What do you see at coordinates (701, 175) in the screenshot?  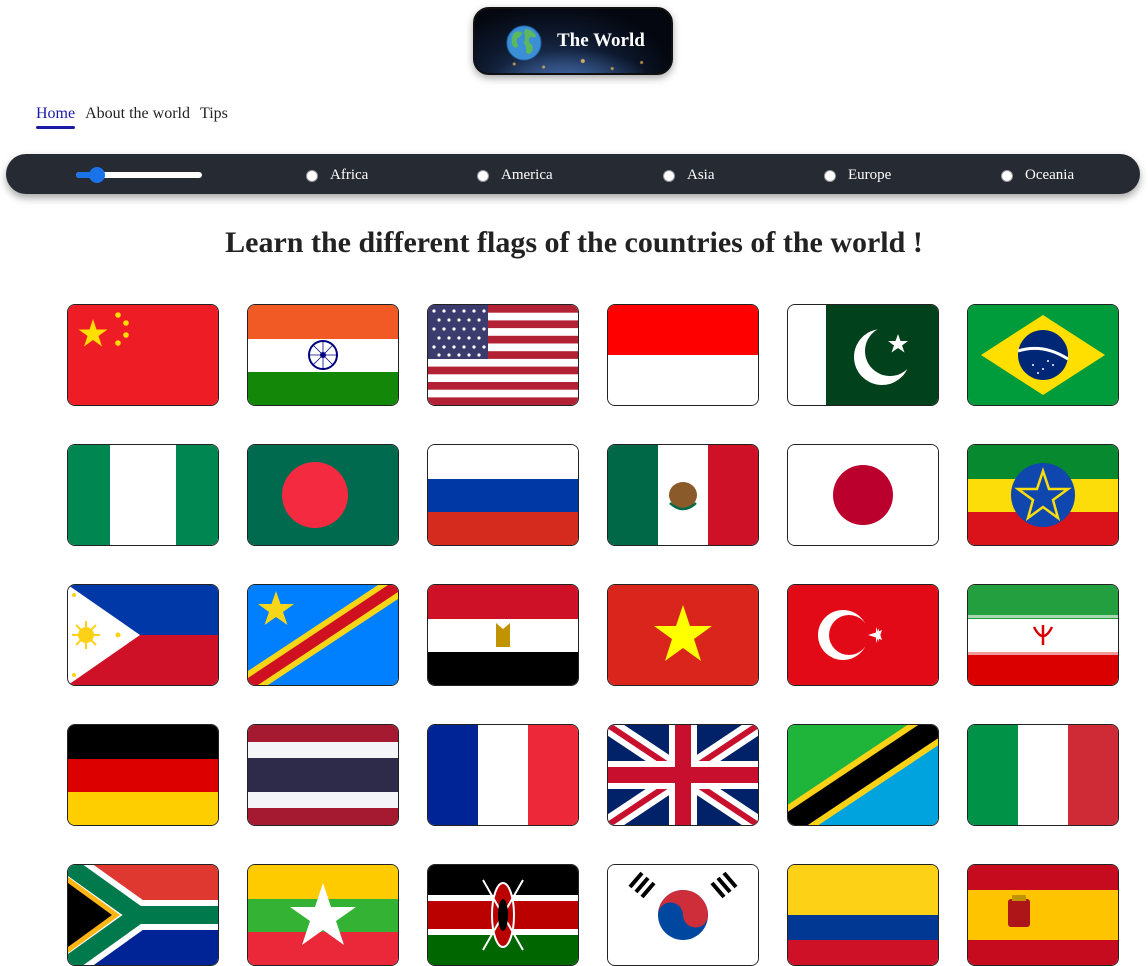 I see `radio-label: Asia` at bounding box center [701, 175].